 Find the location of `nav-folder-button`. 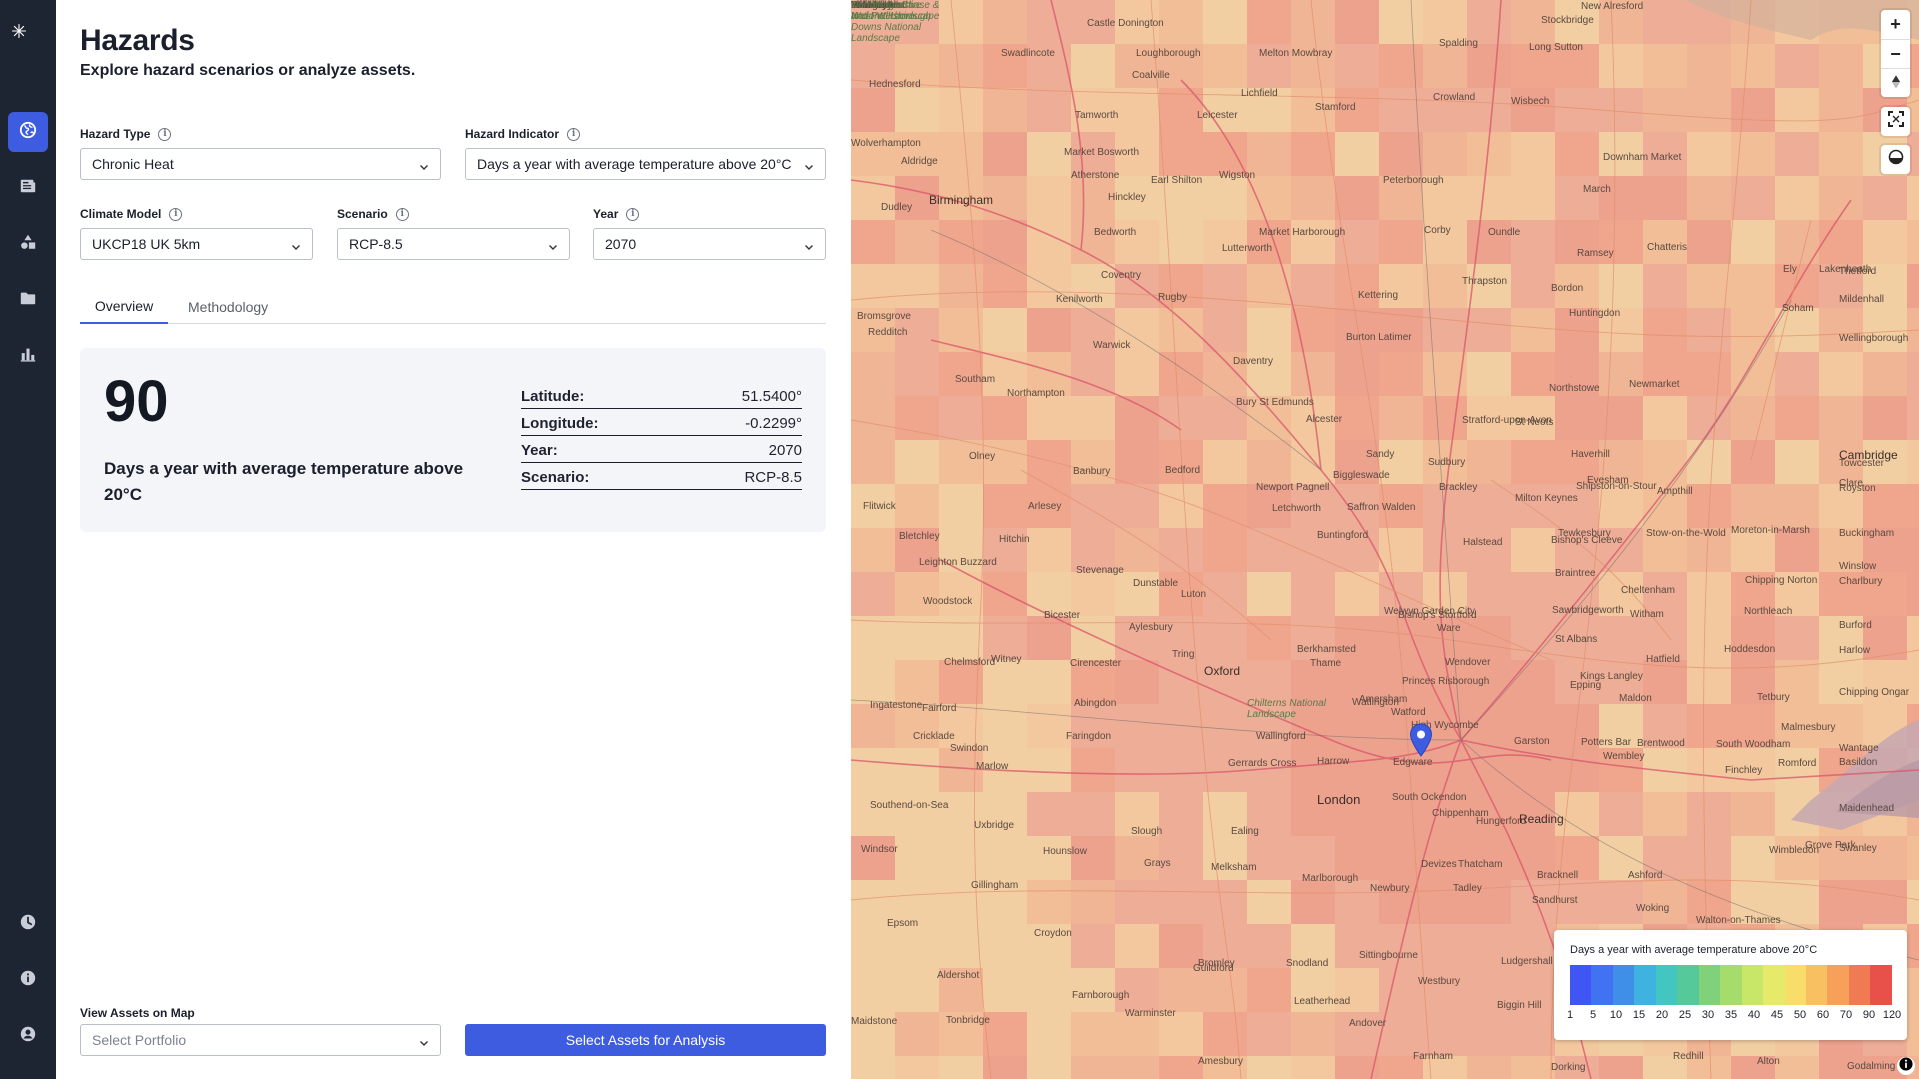

nav-folder-button is located at coordinates (28, 300).